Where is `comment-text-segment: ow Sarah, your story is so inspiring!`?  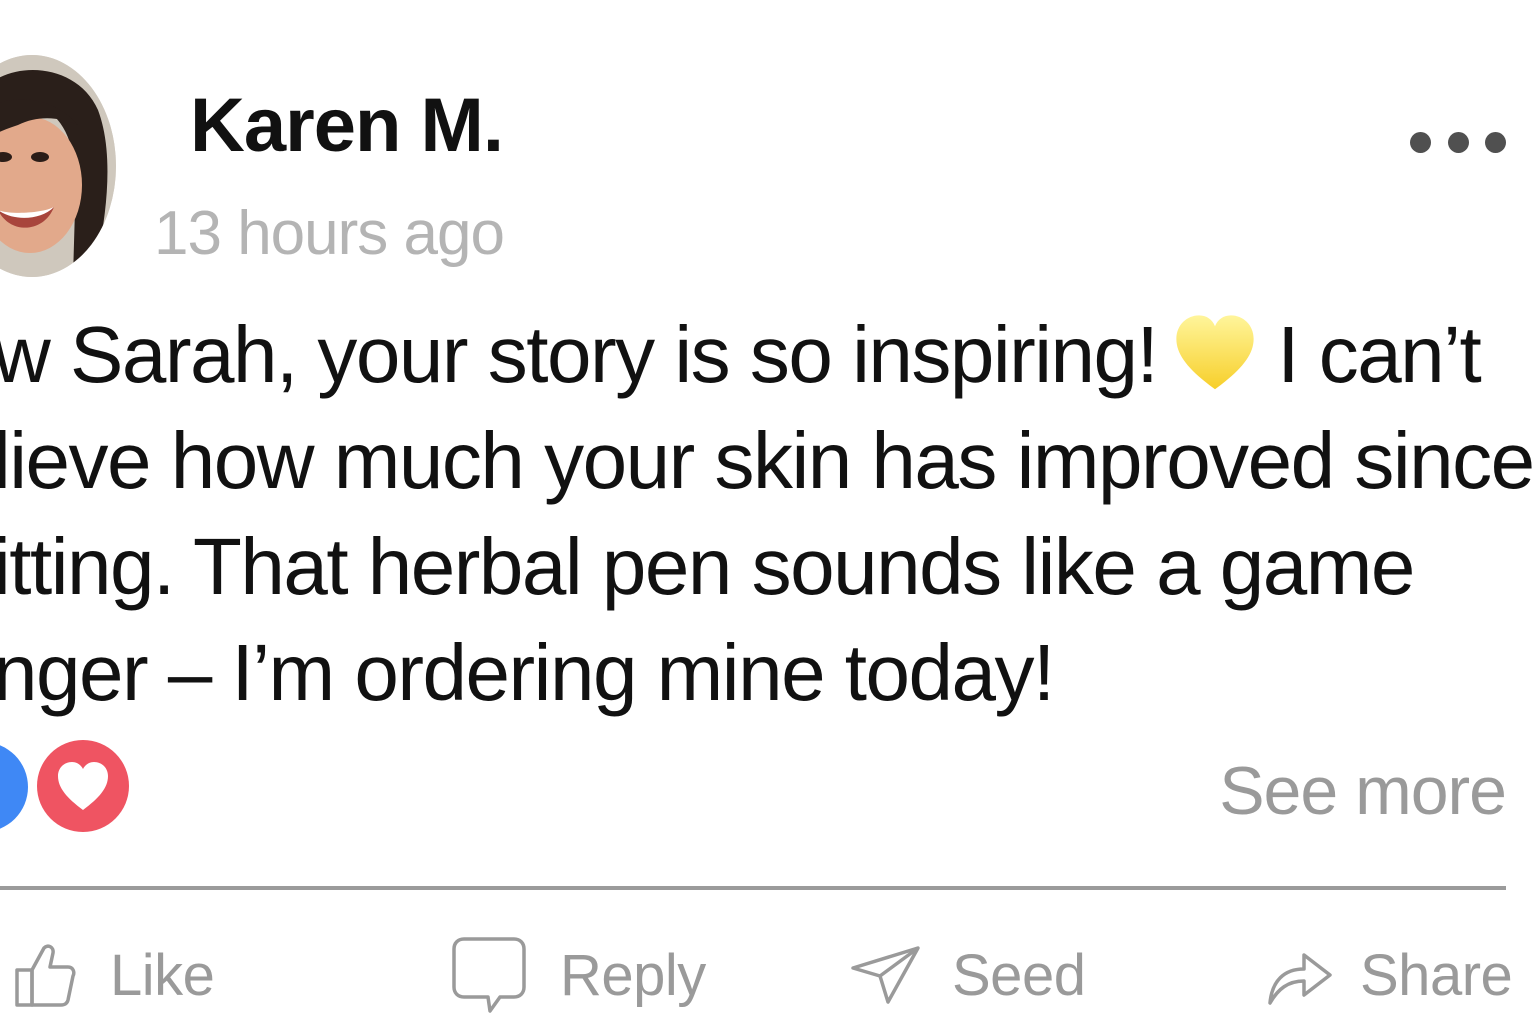
comment-text-segment: ow Sarah, your story is so inspiring! is located at coordinates (579, 354).